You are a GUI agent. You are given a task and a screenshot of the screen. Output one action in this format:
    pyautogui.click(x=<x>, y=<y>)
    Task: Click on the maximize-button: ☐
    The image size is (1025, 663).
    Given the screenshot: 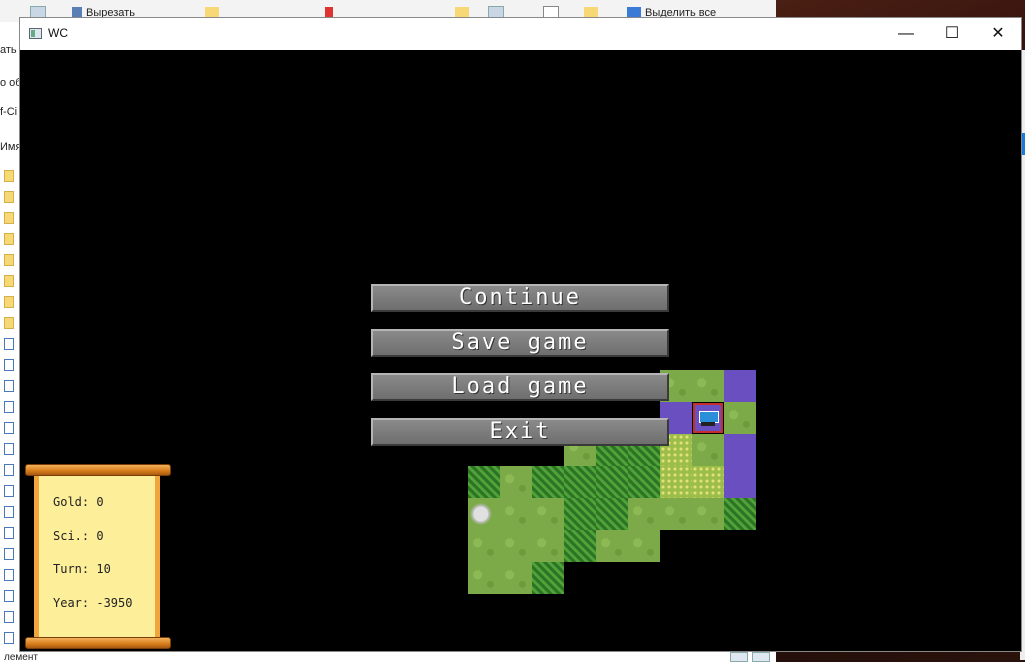 What is the action you would take?
    pyautogui.click(x=952, y=34)
    